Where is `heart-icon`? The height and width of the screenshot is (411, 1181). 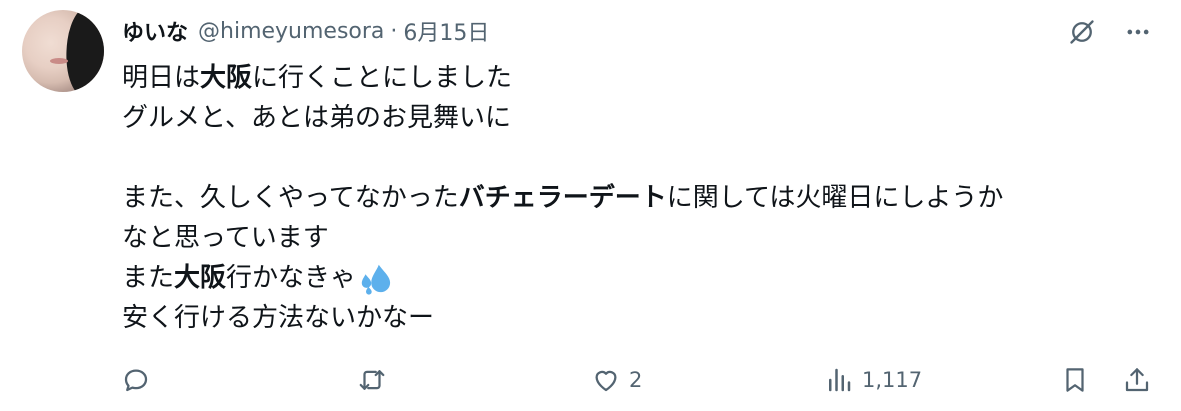 heart-icon is located at coordinates (606, 381).